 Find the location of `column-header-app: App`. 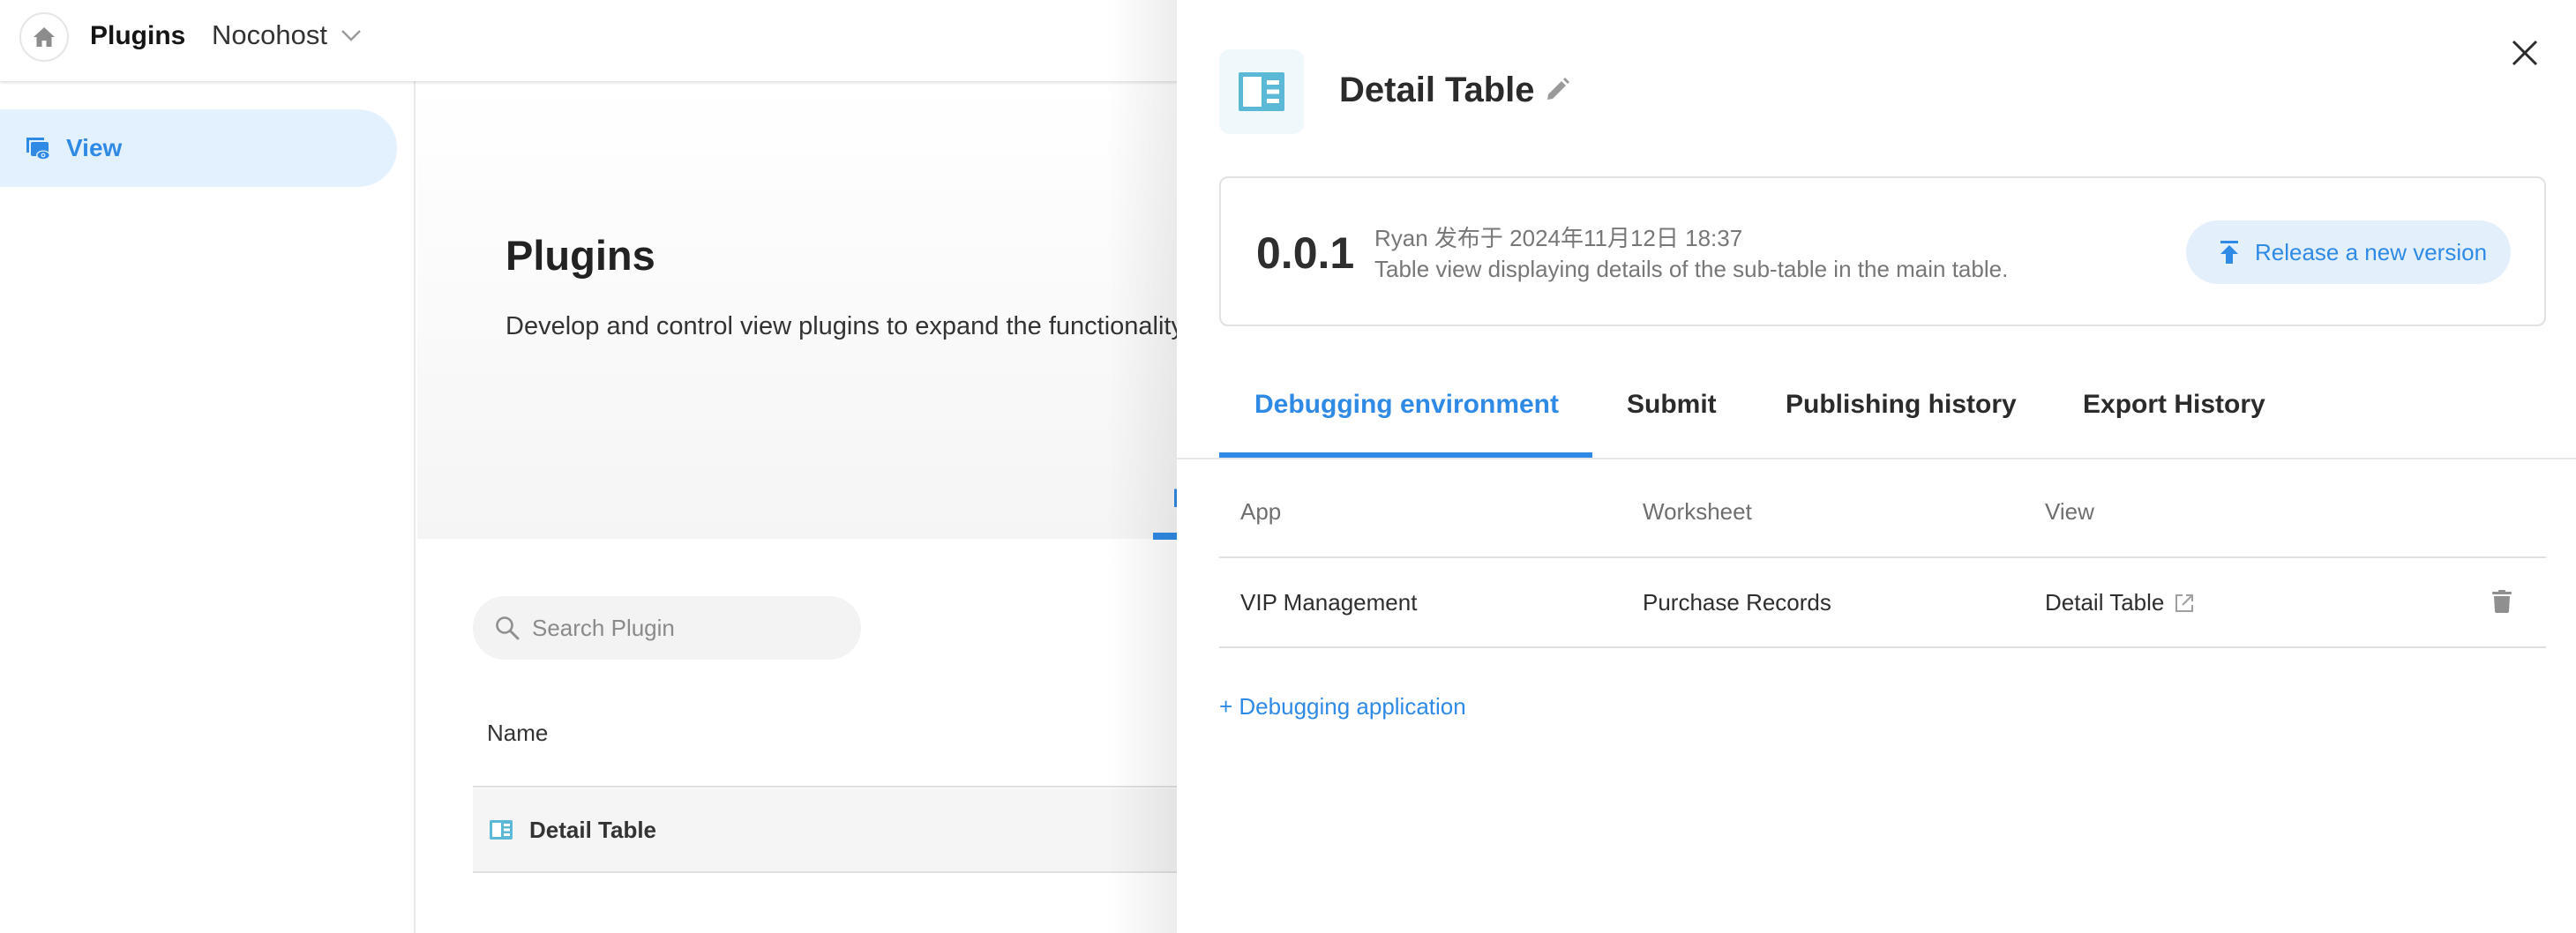

column-header-app: App is located at coordinates (1261, 511).